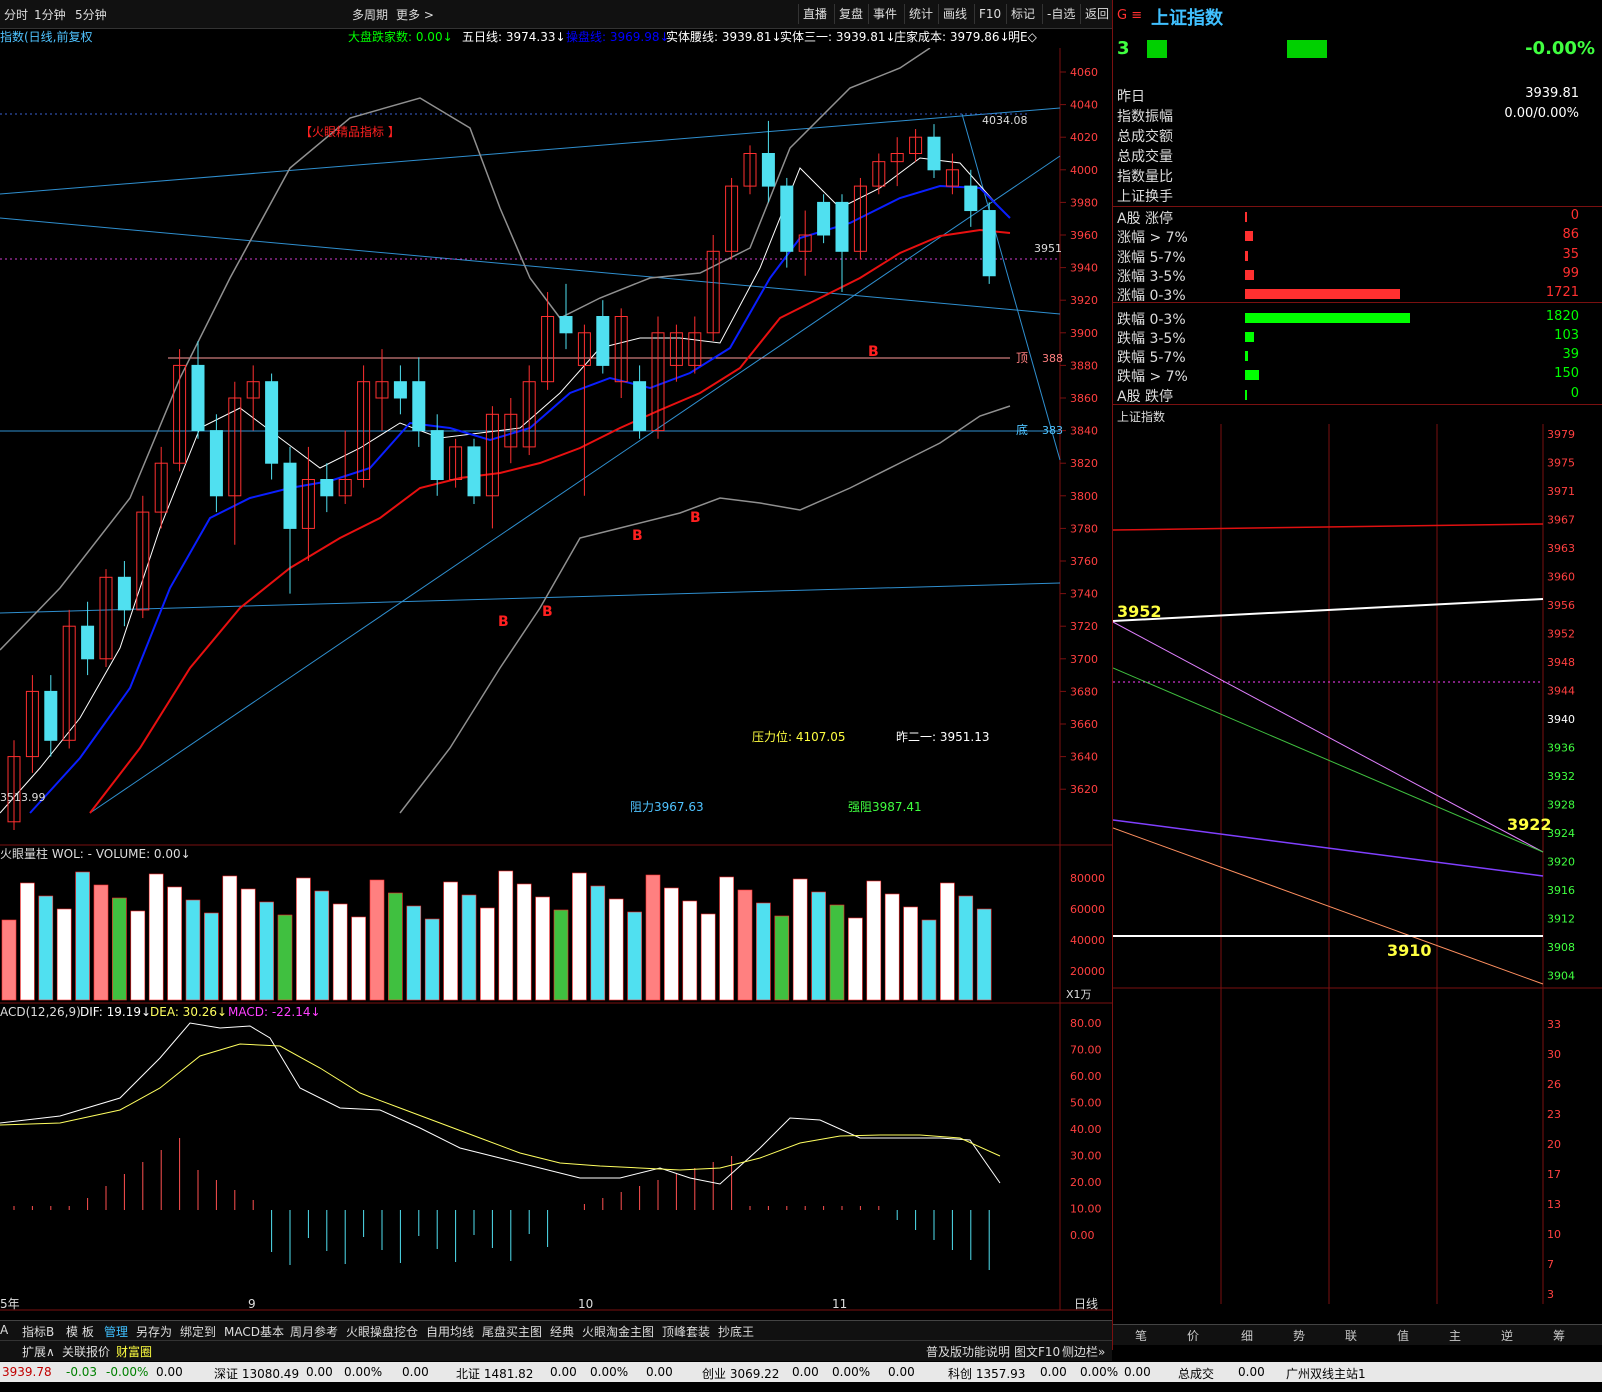 The image size is (1602, 1392). What do you see at coordinates (1299, 1335) in the screenshot?
I see `tab-trend: 势` at bounding box center [1299, 1335].